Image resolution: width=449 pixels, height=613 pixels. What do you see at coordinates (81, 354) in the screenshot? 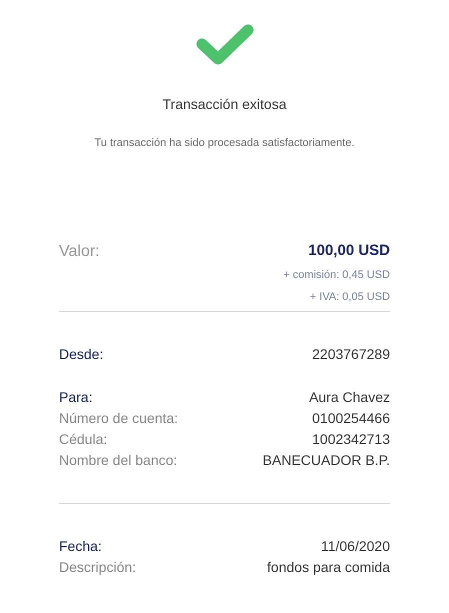
I see `field-label: Desde:` at bounding box center [81, 354].